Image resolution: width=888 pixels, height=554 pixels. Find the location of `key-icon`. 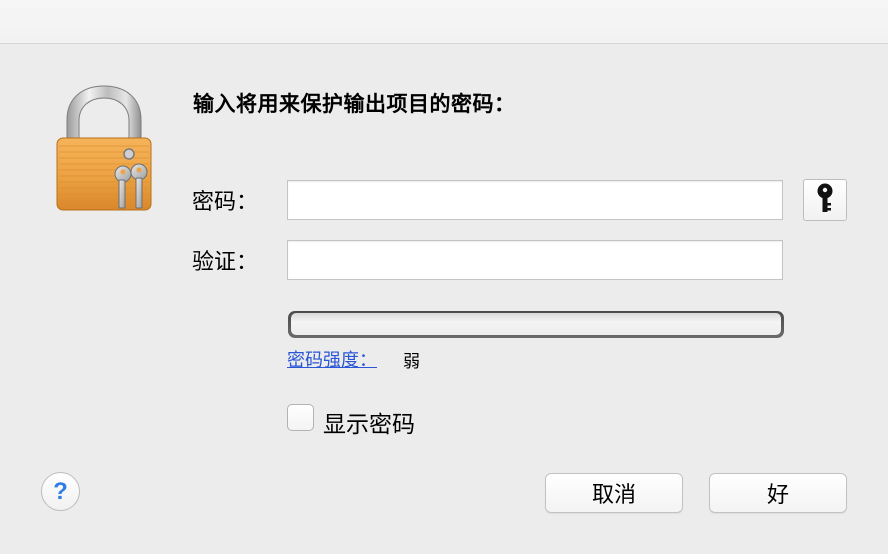

key-icon is located at coordinates (825, 200).